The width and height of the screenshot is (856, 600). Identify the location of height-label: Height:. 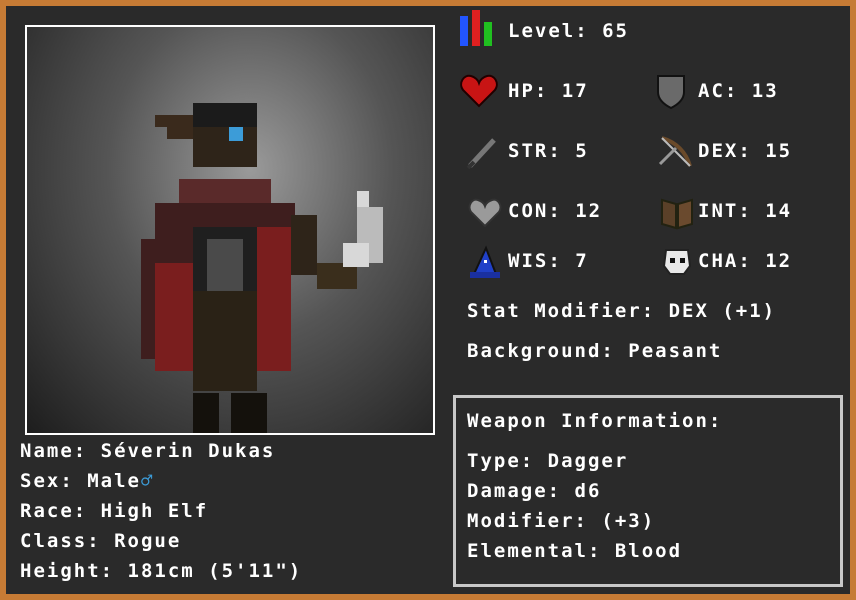
(67, 571).